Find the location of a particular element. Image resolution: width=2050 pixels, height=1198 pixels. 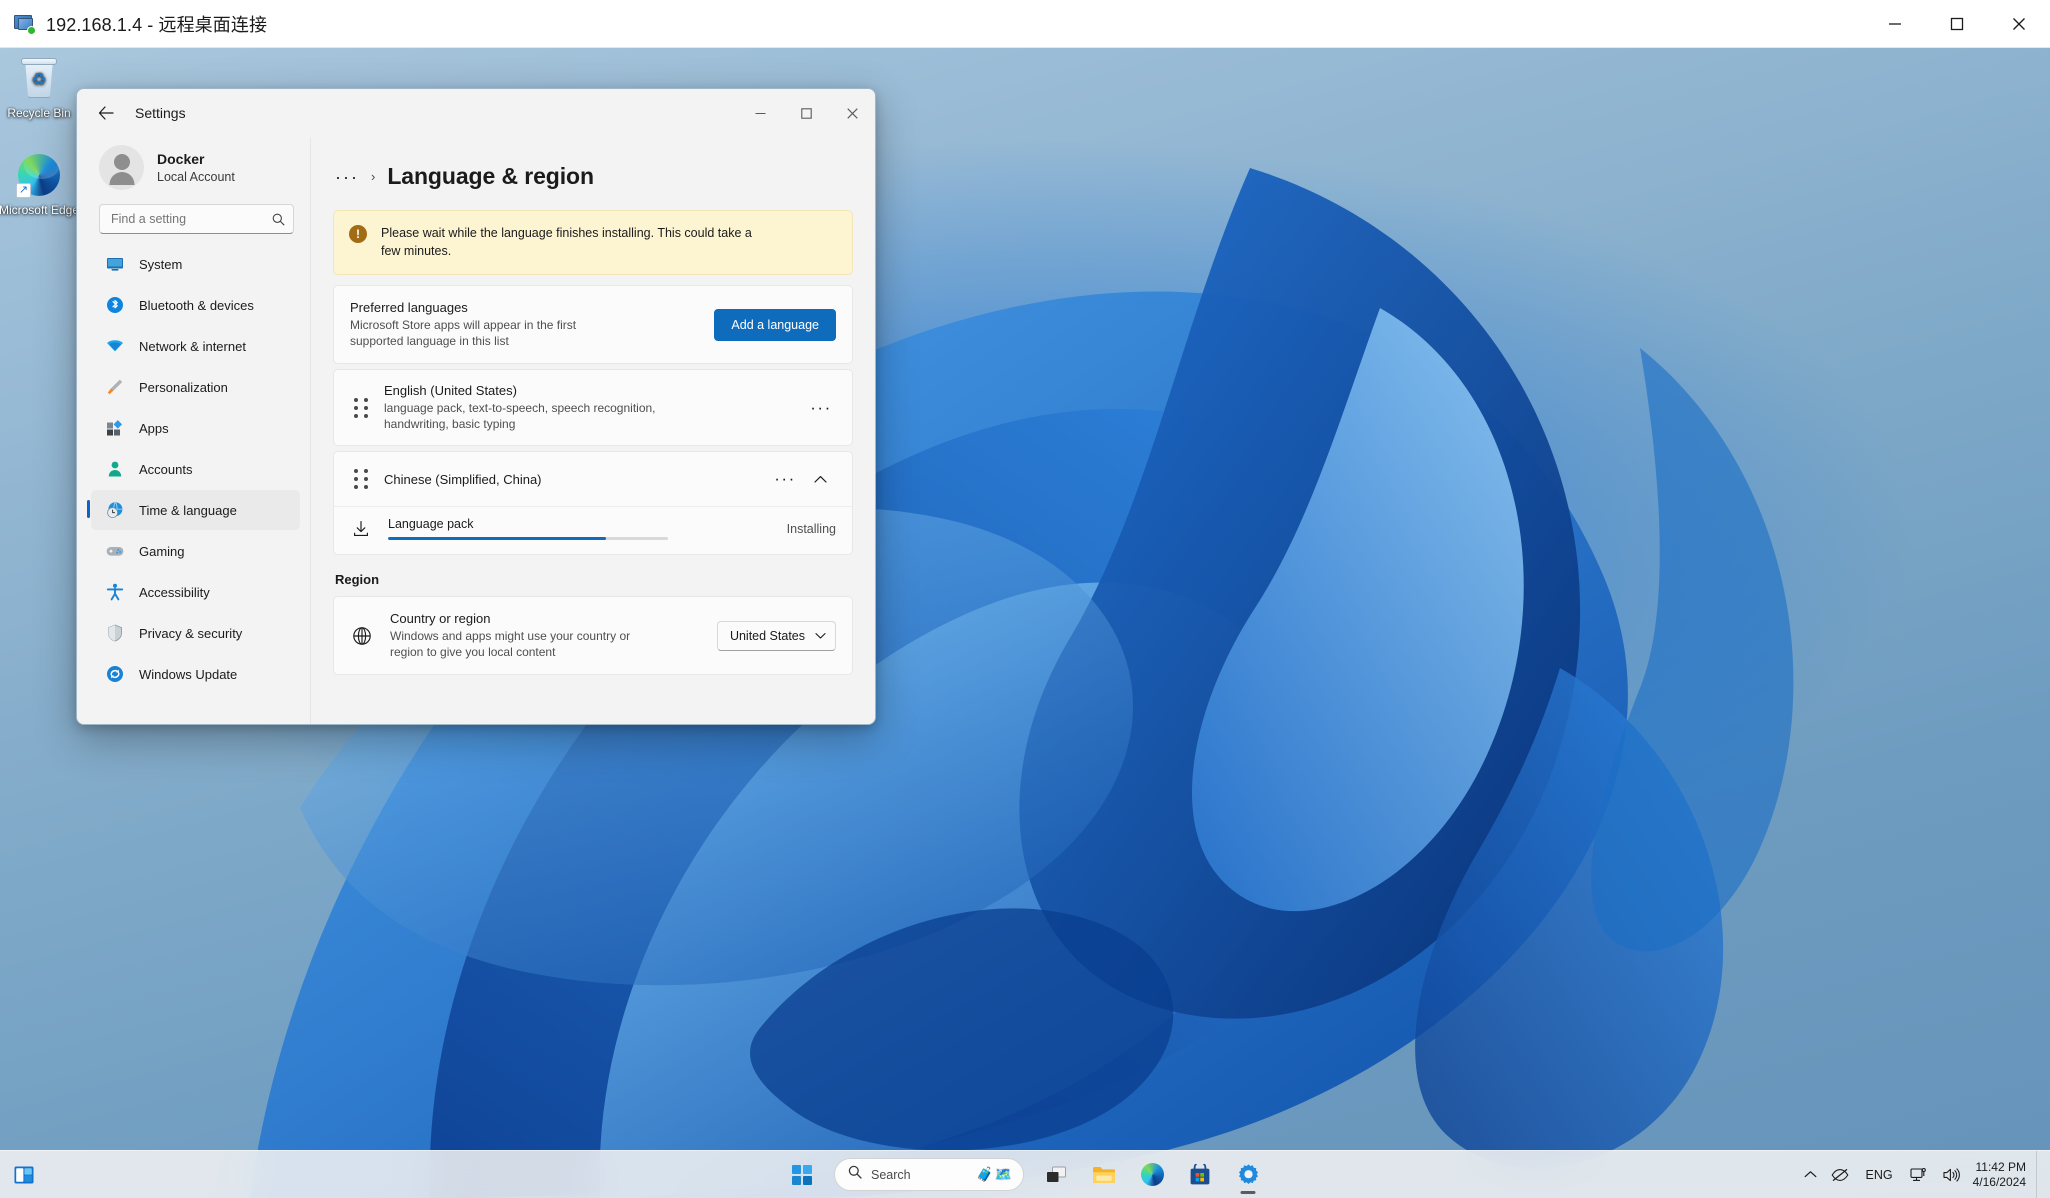

language-pack-label: Language pack is located at coordinates (431, 524).